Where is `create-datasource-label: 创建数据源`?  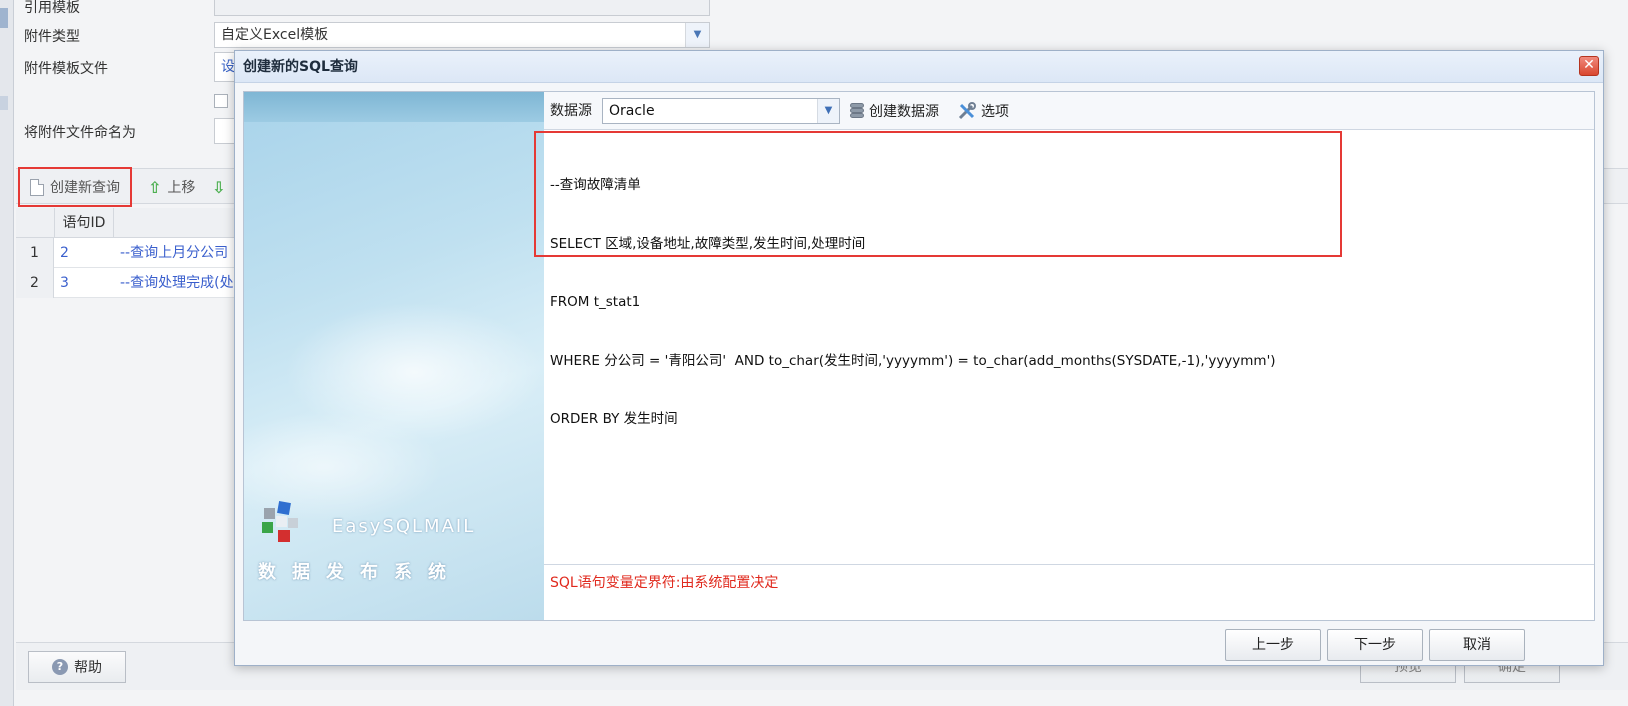
create-datasource-label: 创建数据源 is located at coordinates (904, 112).